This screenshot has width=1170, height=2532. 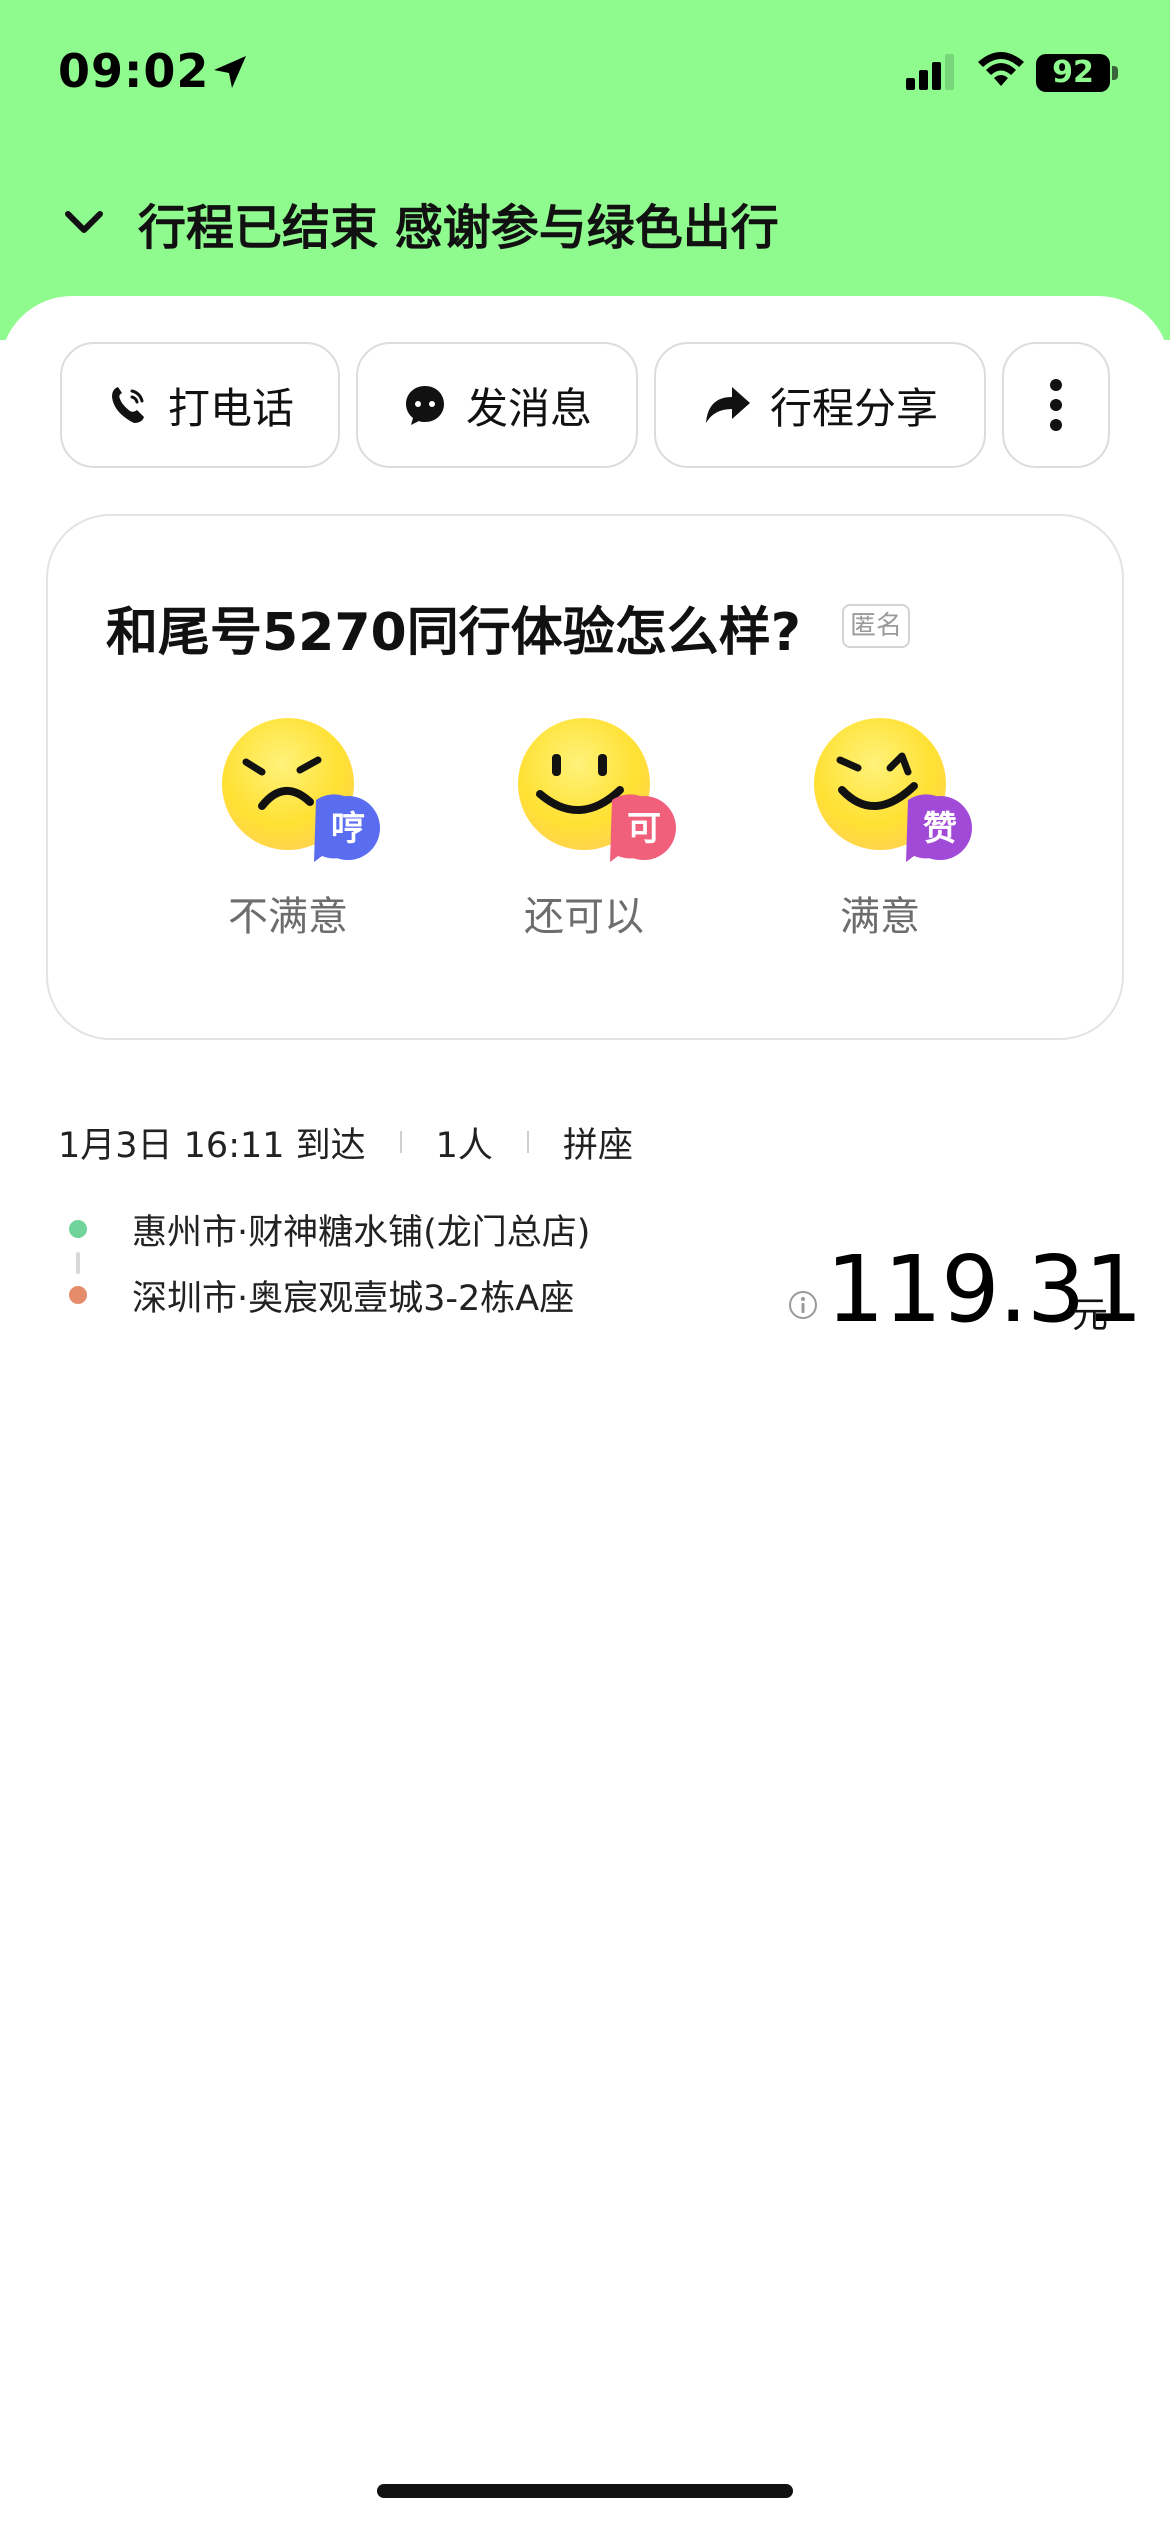 What do you see at coordinates (127, 405) in the screenshot?
I see `phone-icon` at bounding box center [127, 405].